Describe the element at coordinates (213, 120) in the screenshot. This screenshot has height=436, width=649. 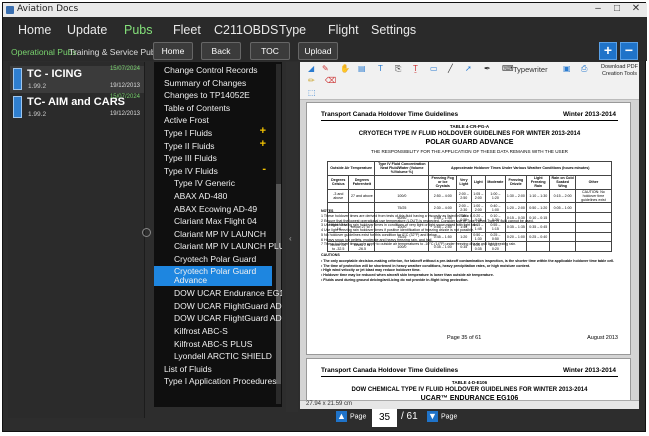
I see `toc-item: Active Frost` at that location.